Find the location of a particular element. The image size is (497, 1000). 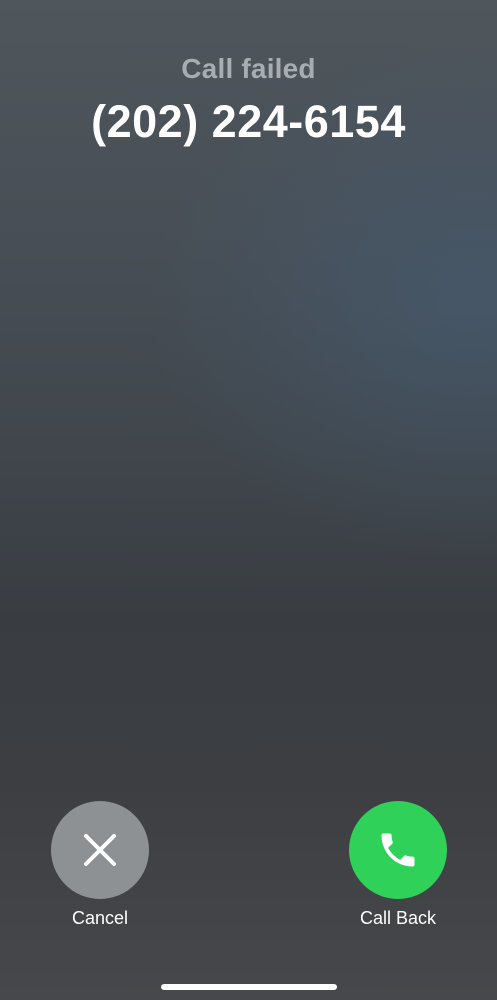

phone-icon is located at coordinates (398, 850).